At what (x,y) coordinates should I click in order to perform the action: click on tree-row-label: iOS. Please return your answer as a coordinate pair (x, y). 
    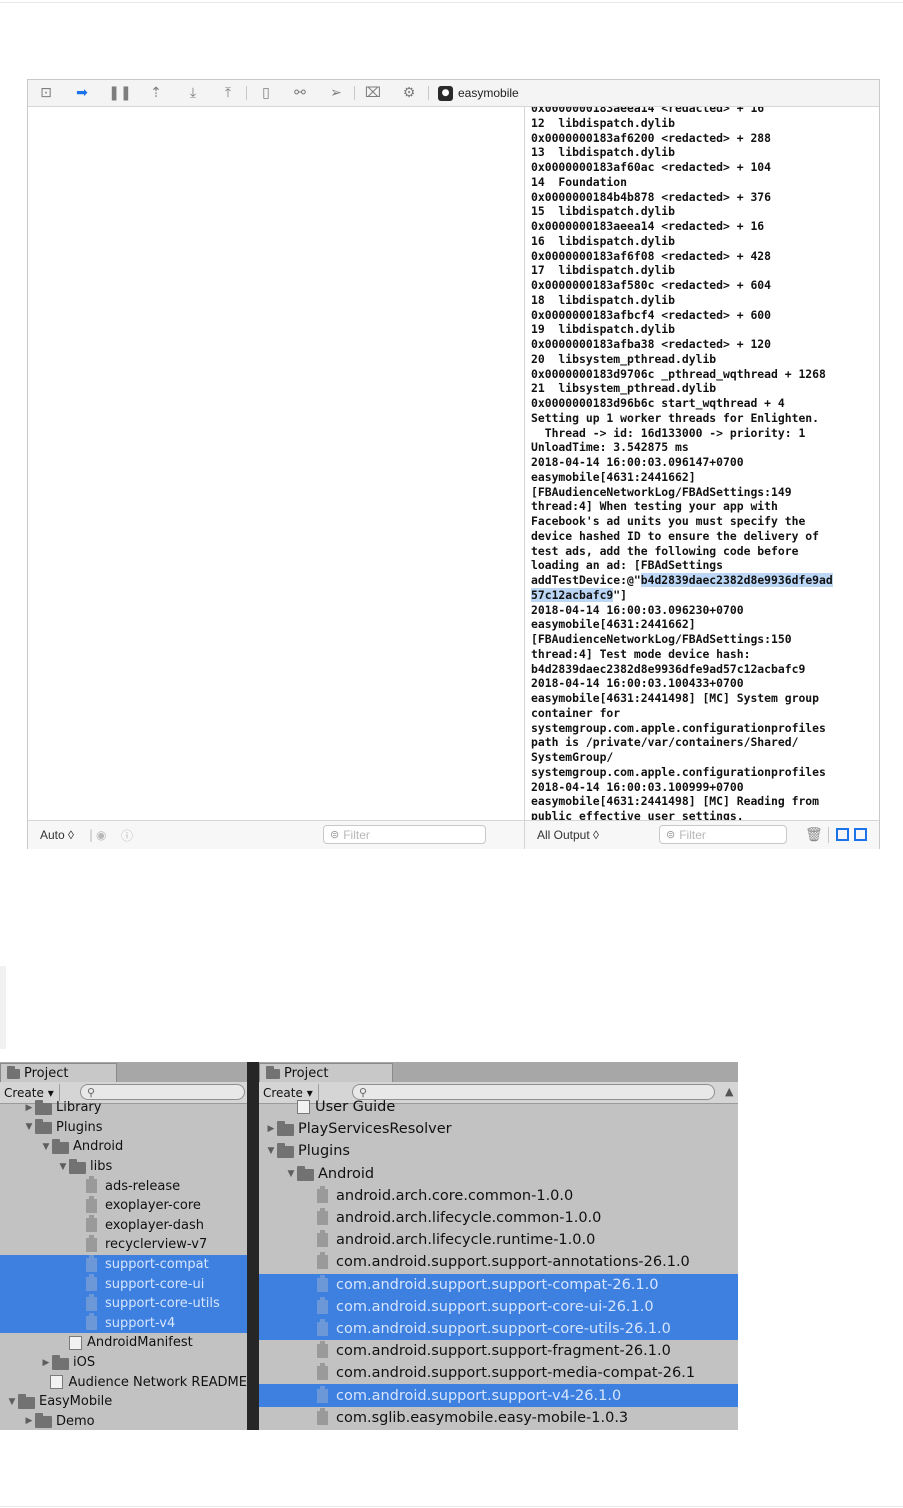
    Looking at the image, I should click on (84, 1363).